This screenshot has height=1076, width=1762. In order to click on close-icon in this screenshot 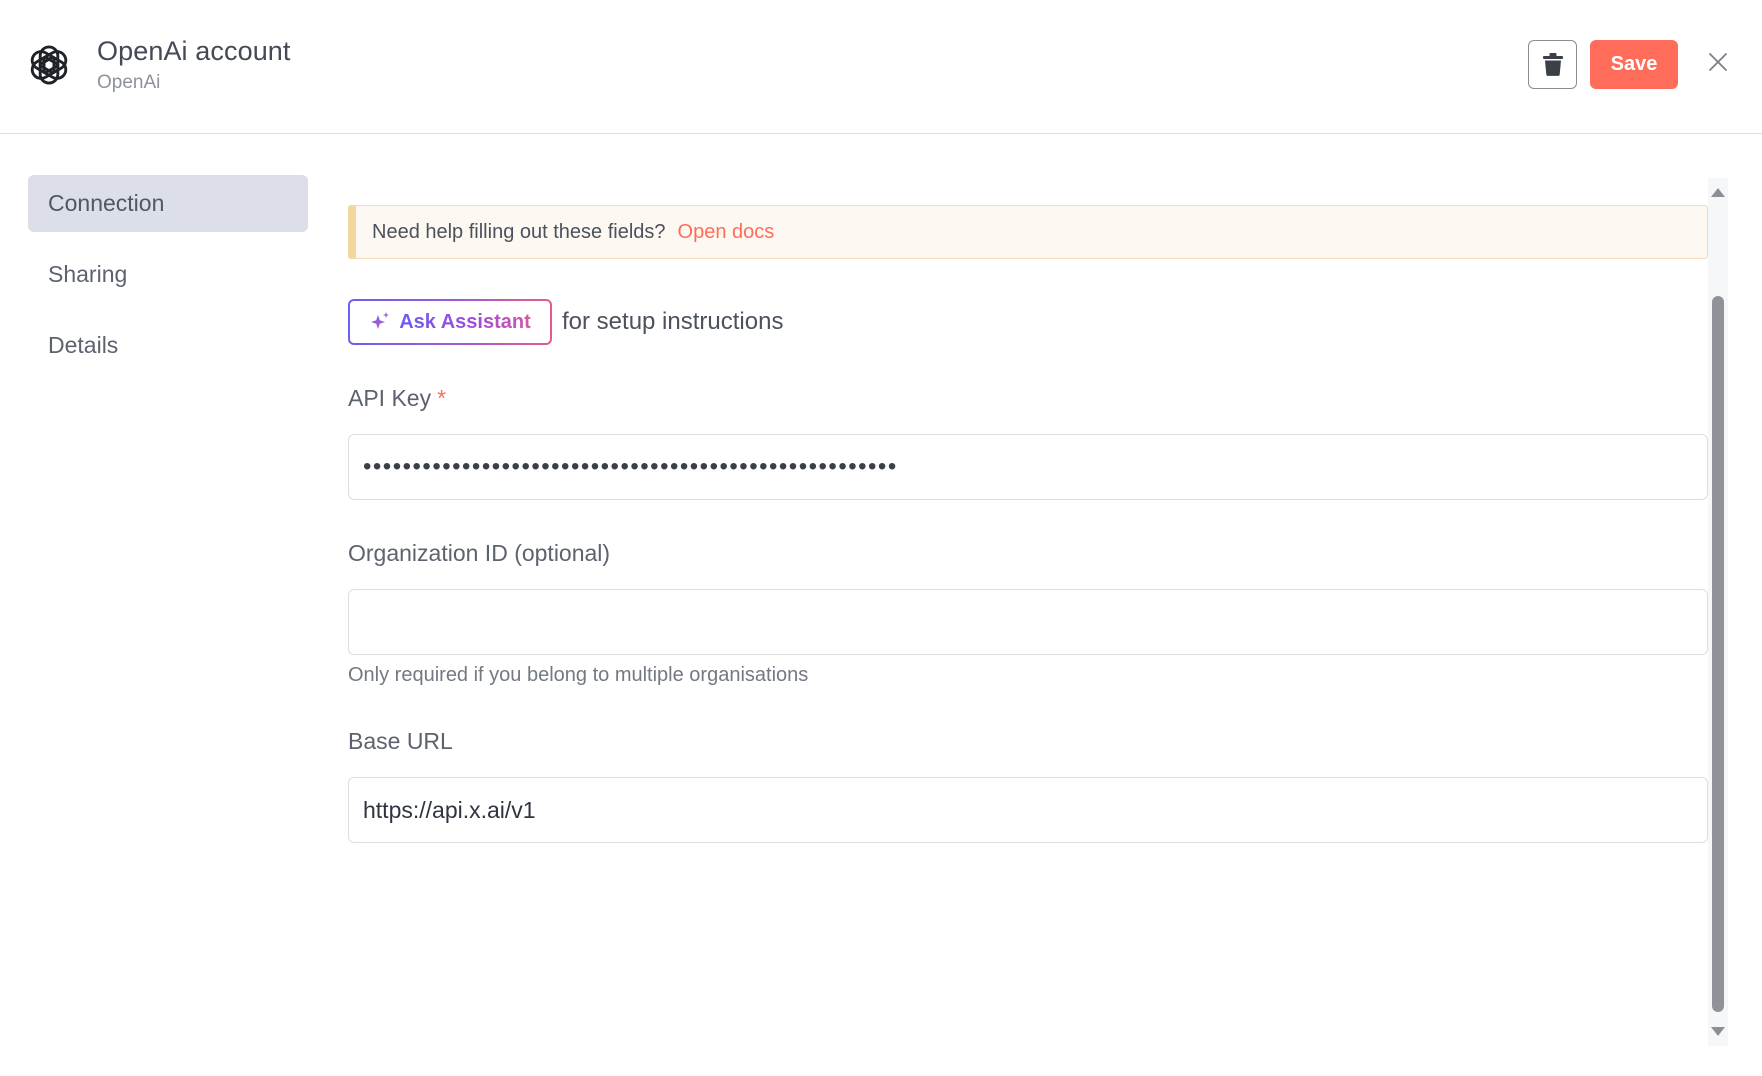, I will do `click(1718, 62)`.